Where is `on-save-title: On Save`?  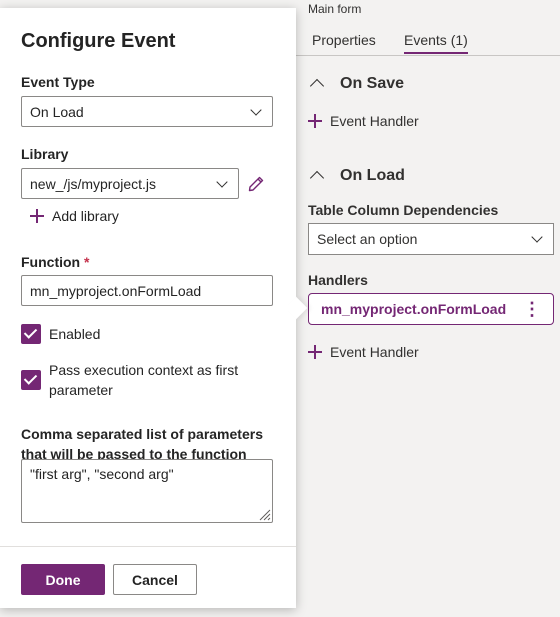 on-save-title: On Save is located at coordinates (372, 83).